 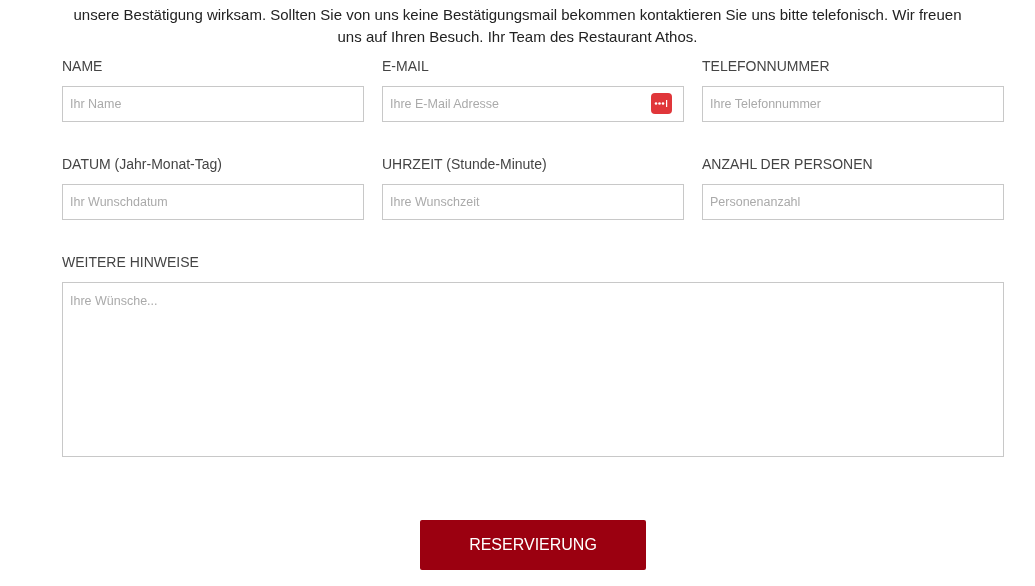 I want to click on field-label: NAME, so click(x=83, y=66).